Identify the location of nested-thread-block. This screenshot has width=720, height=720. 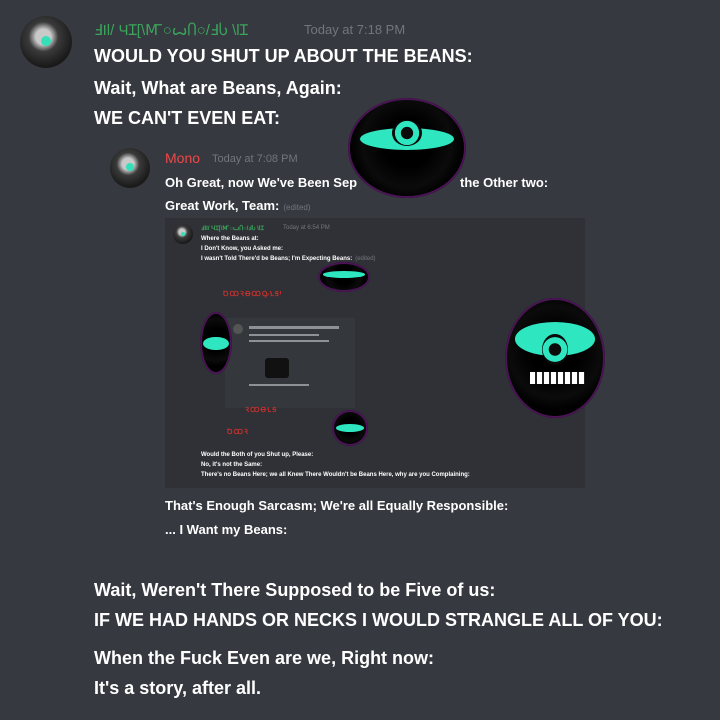
(290, 363).